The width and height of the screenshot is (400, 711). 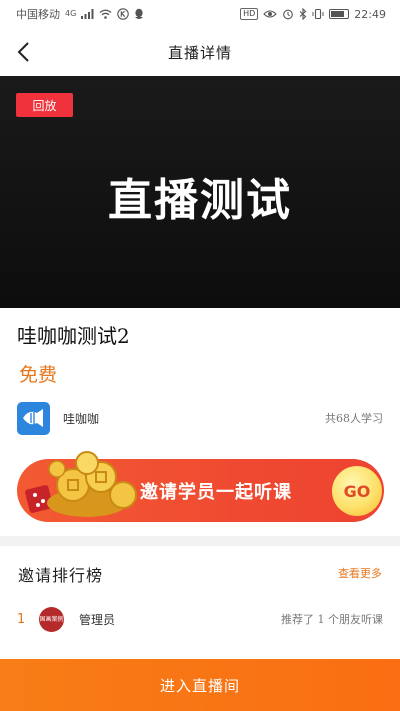 I want to click on rank-number: 1, so click(x=21, y=619).